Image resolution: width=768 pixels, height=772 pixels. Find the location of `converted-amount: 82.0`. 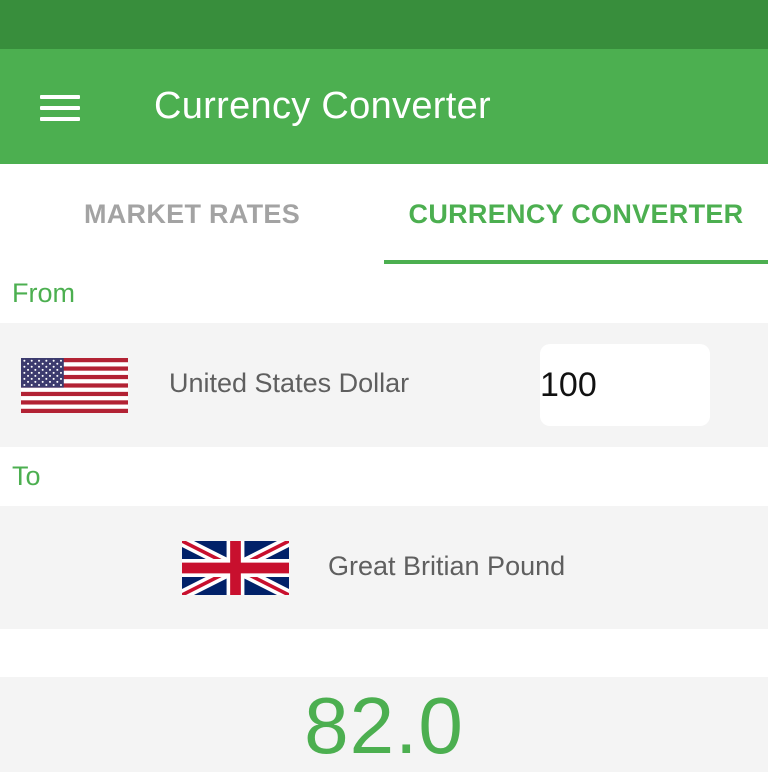

converted-amount: 82.0 is located at coordinates (384, 725).